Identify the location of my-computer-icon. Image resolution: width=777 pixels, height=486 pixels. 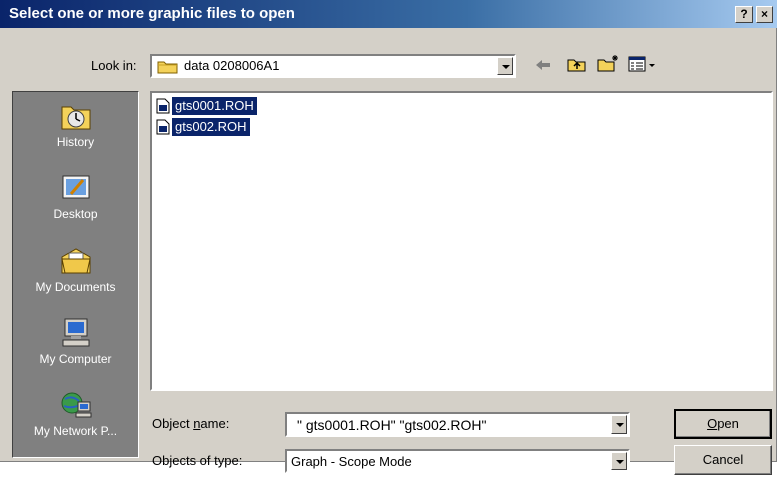
(76, 333).